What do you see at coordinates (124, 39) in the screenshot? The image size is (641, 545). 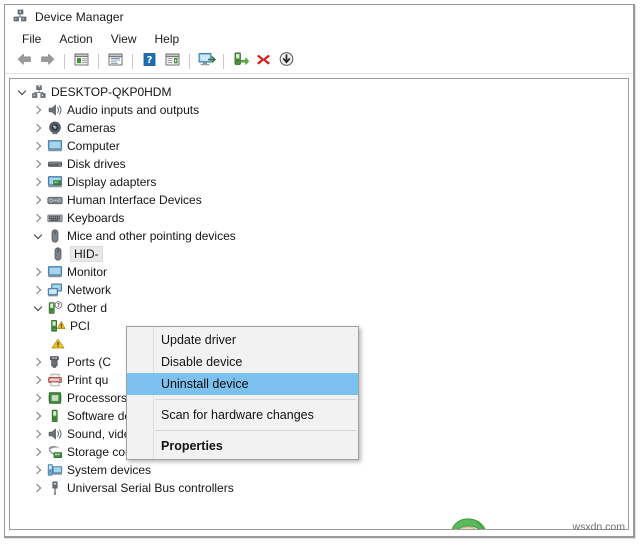 I see `menu-view: View` at bounding box center [124, 39].